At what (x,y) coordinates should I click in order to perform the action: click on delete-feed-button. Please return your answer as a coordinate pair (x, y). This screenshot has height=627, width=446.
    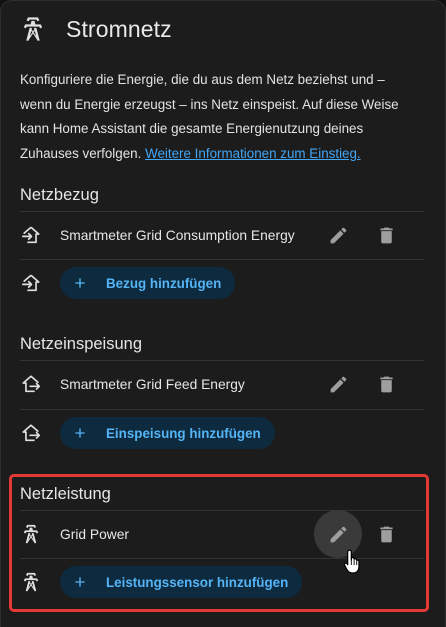
    Looking at the image, I should click on (386, 384).